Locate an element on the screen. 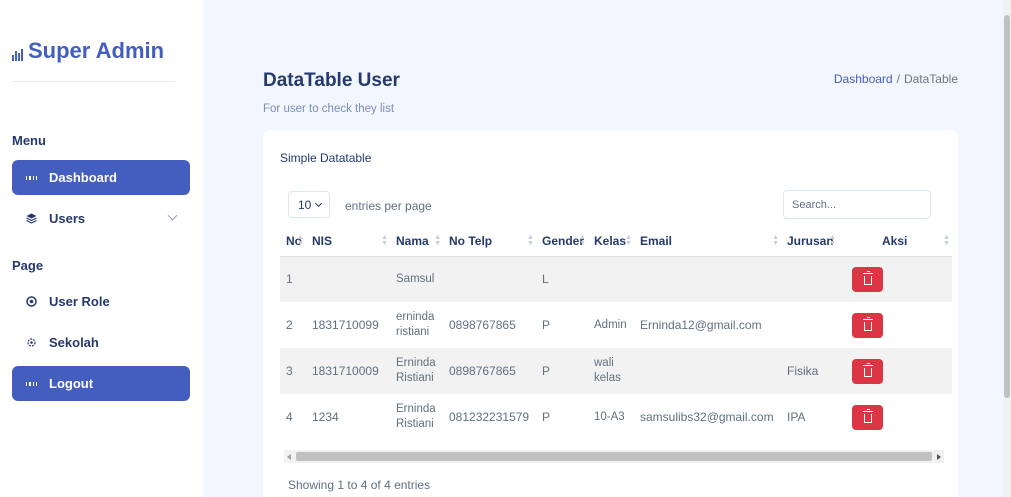 This screenshot has width=1011, height=497. per-page-label: entries per page is located at coordinates (388, 206).